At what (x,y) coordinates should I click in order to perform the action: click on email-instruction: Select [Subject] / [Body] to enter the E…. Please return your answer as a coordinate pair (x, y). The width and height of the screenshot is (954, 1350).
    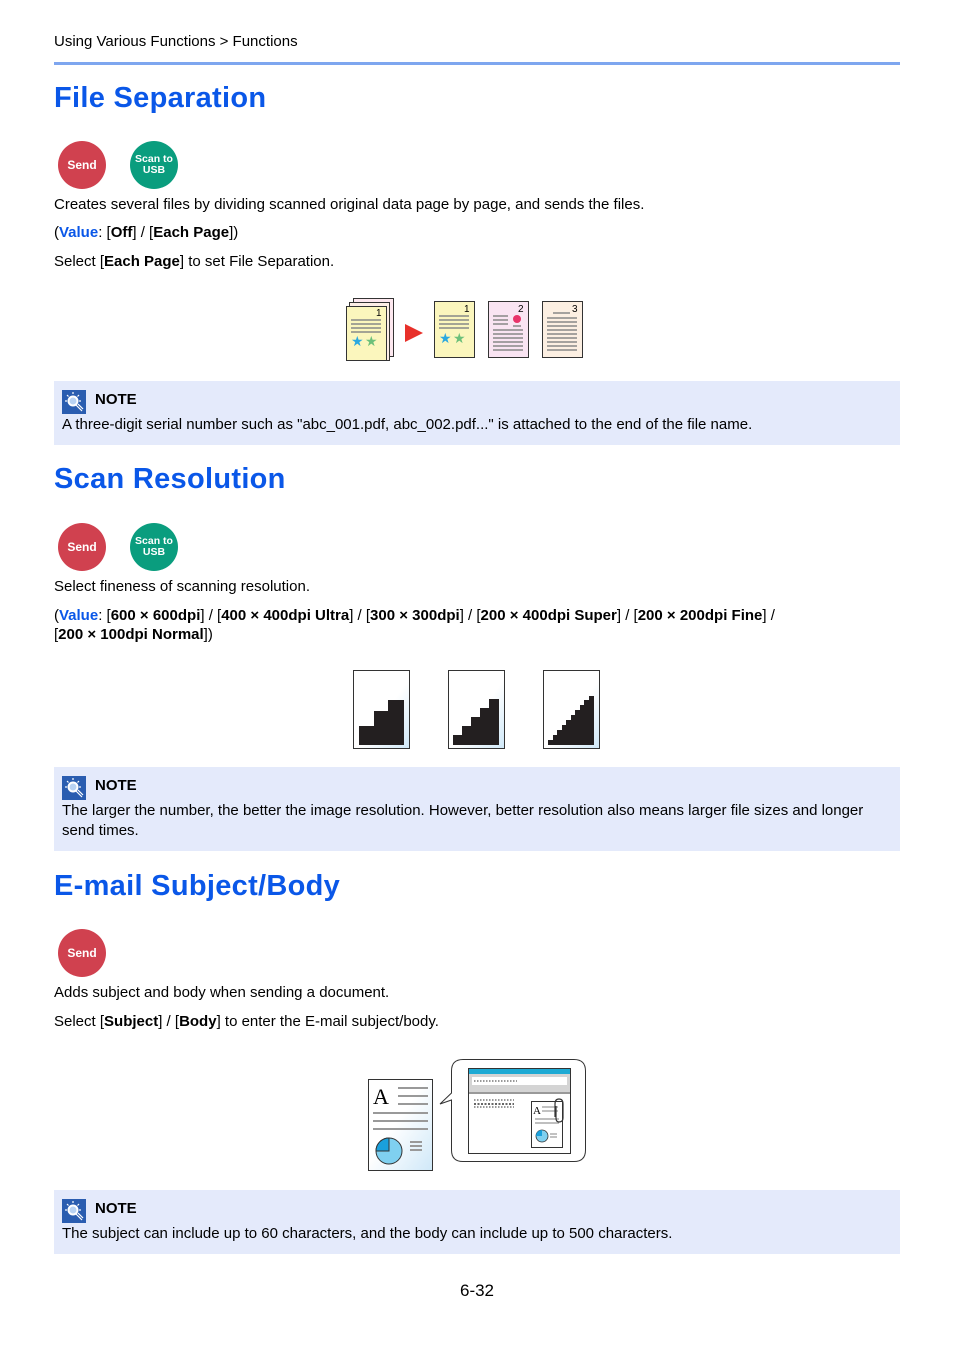
    Looking at the image, I should click on (246, 1021).